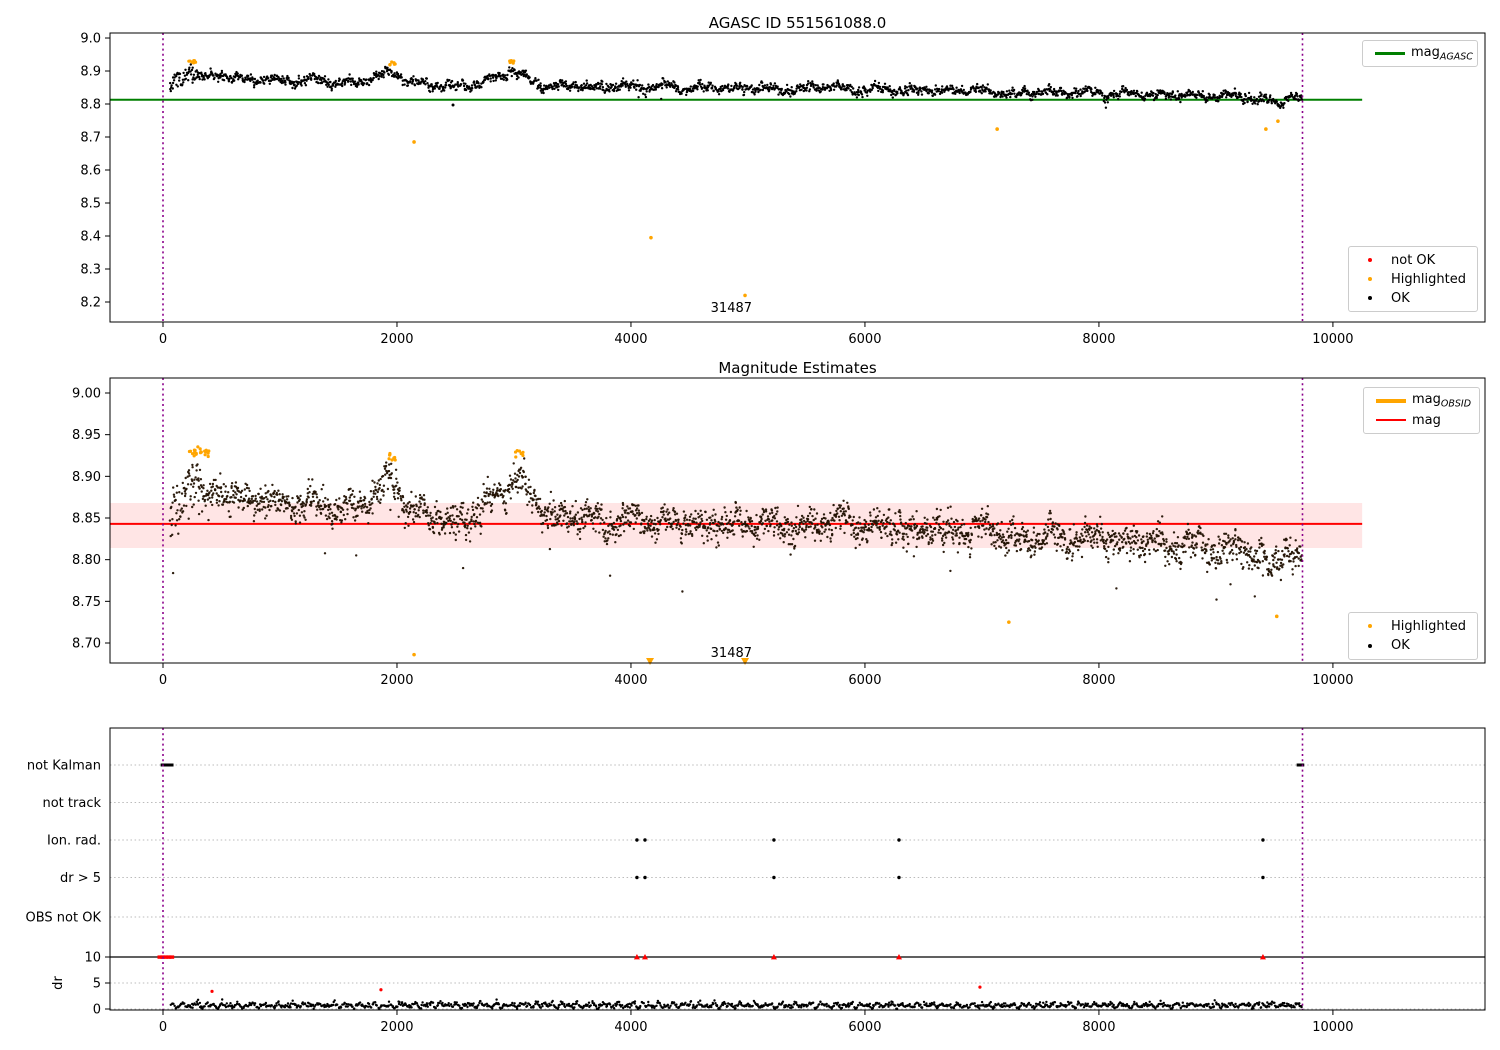 The height and width of the screenshot is (1050, 1500). What do you see at coordinates (1413, 260) in the screenshot?
I see `legend-entry-not-ok: not OK` at bounding box center [1413, 260].